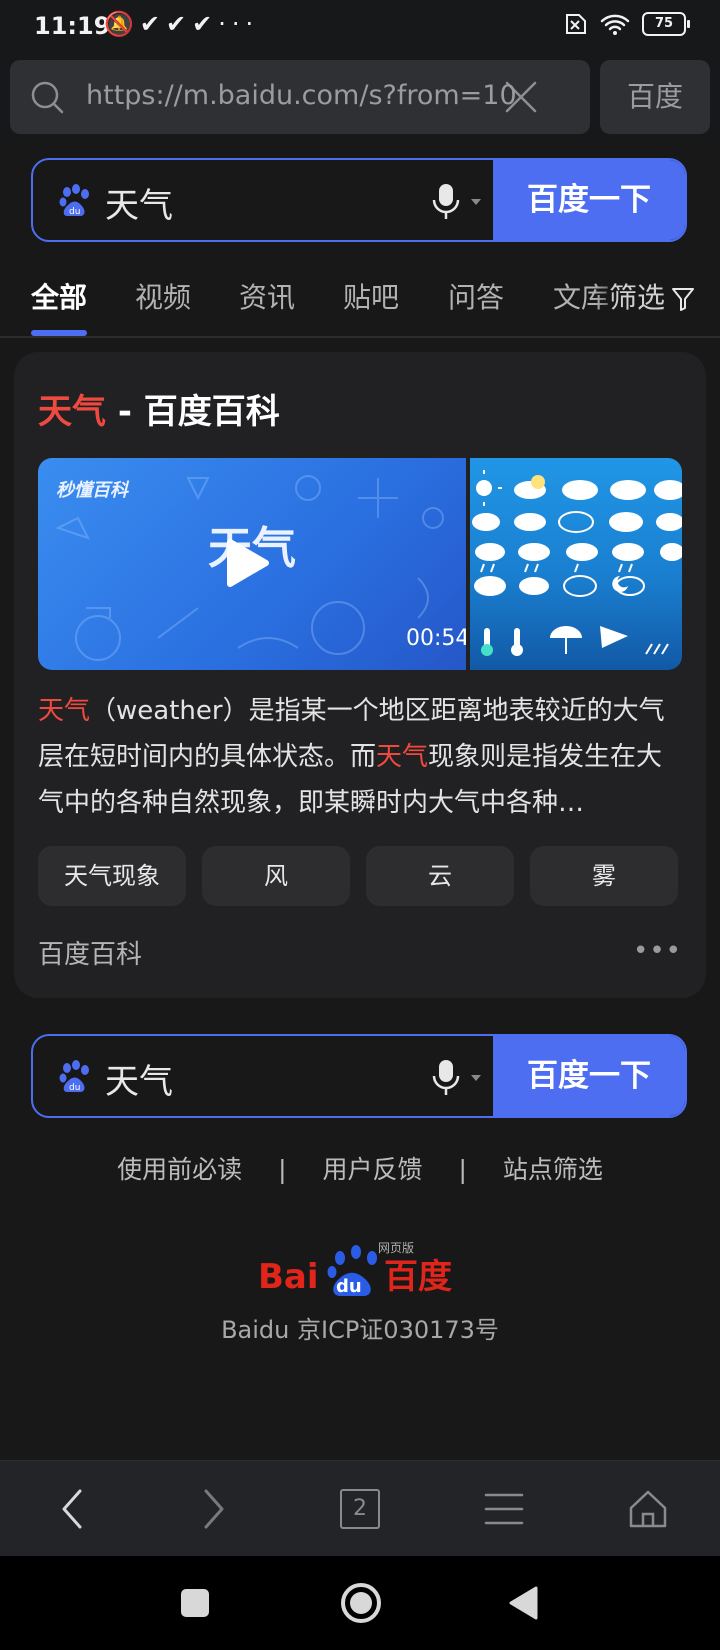 This screenshot has height=1650, width=720. What do you see at coordinates (637, 297) in the screenshot?
I see `filter-label: 筛选` at bounding box center [637, 297].